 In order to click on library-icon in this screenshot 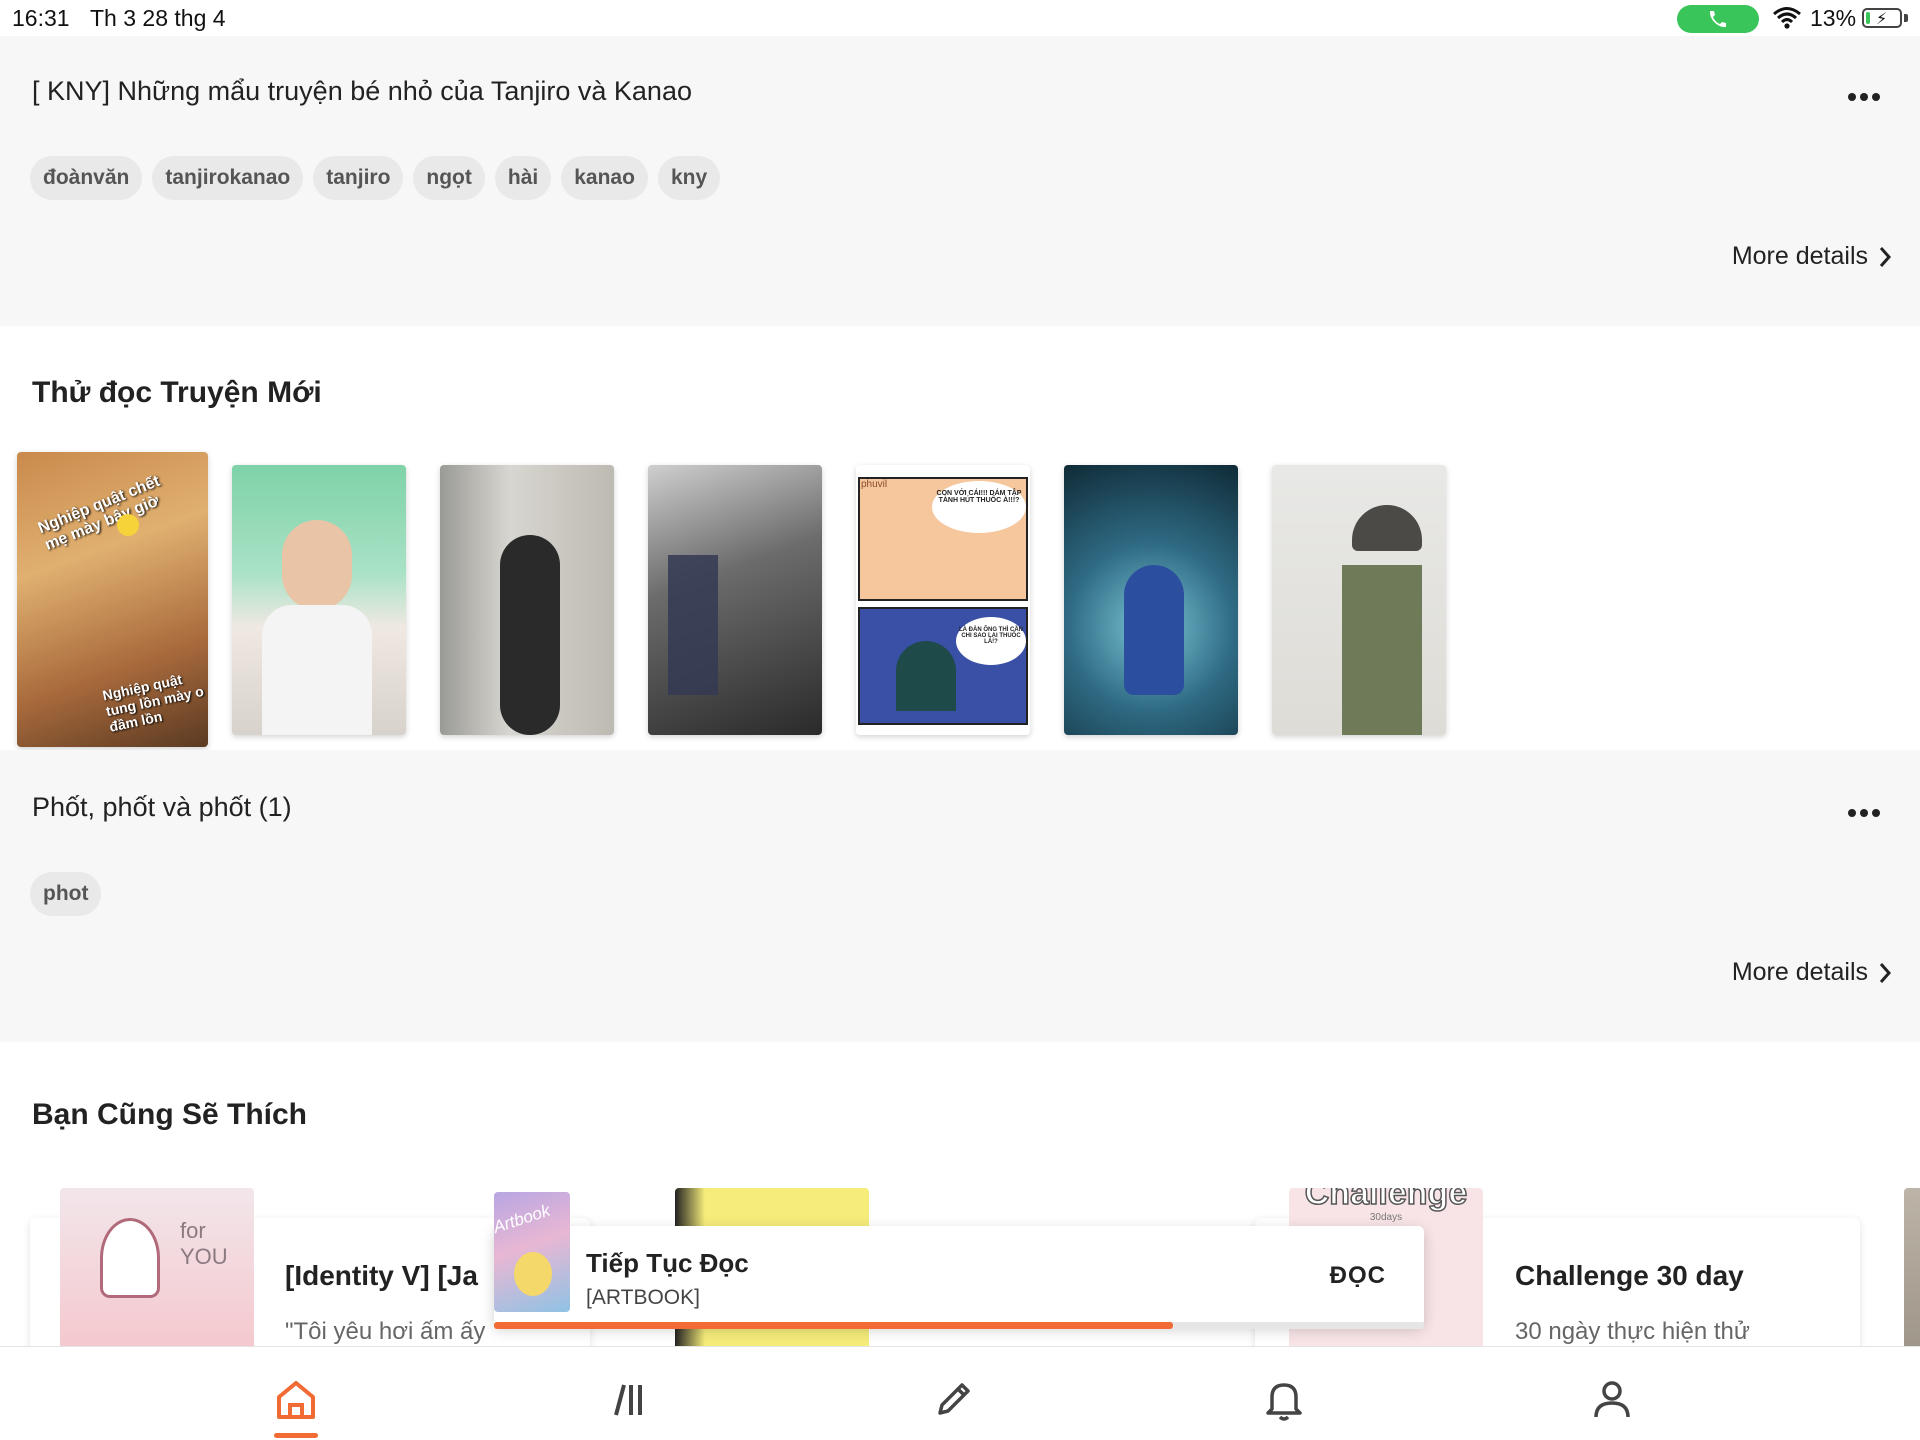, I will do `click(628, 1399)`.